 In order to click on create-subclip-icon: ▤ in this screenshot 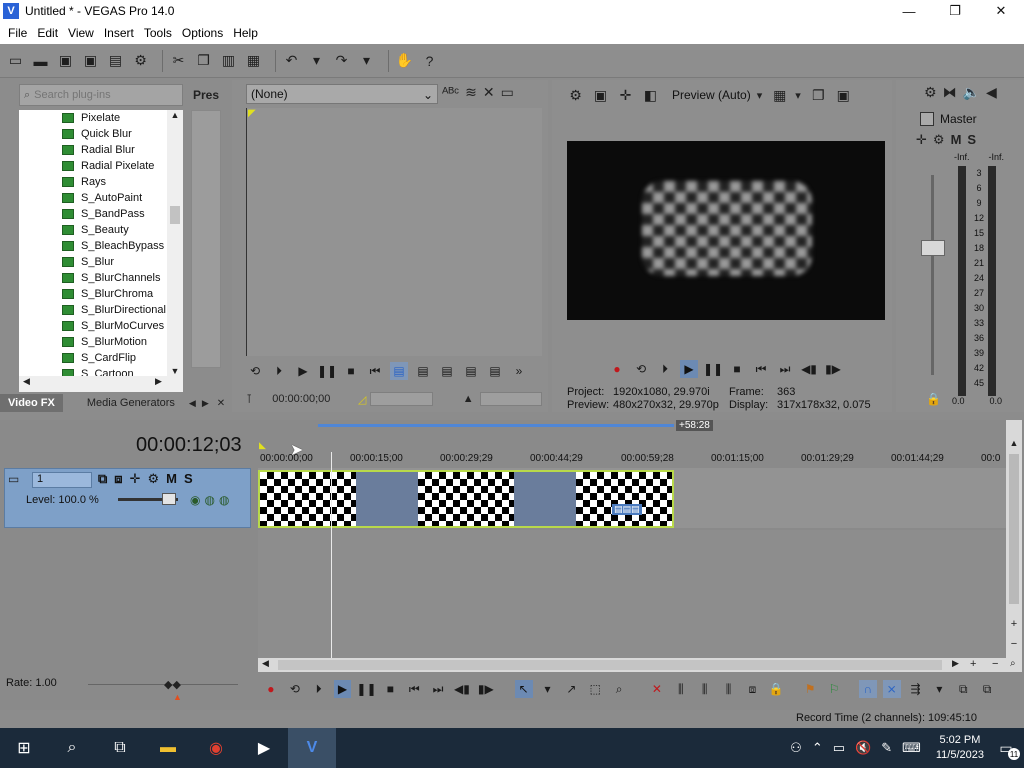, I will do `click(495, 371)`.